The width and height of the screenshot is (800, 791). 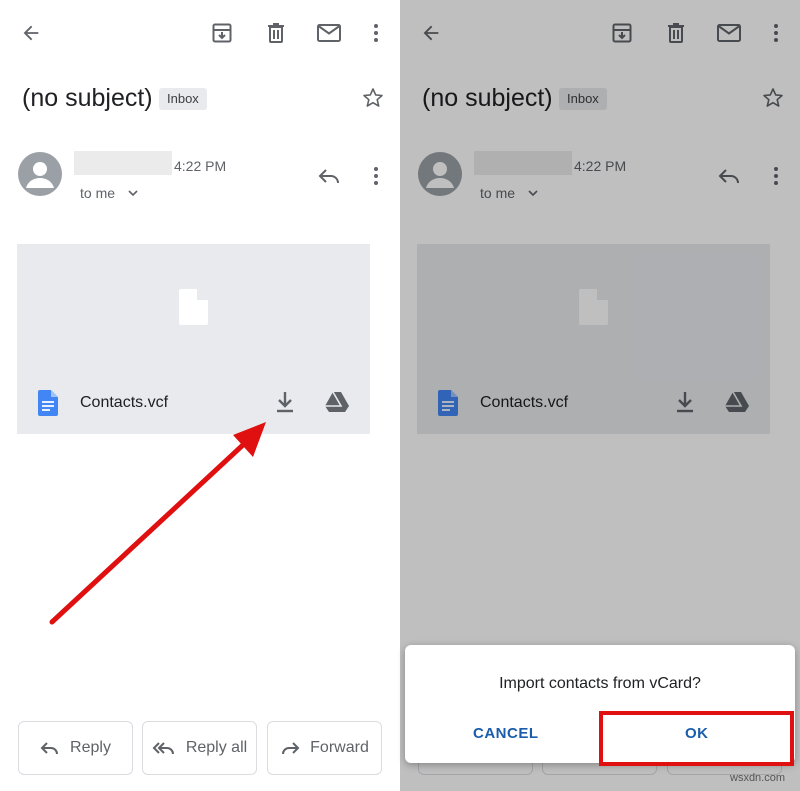 What do you see at coordinates (157, 523) in the screenshot?
I see `annotation-arrow` at bounding box center [157, 523].